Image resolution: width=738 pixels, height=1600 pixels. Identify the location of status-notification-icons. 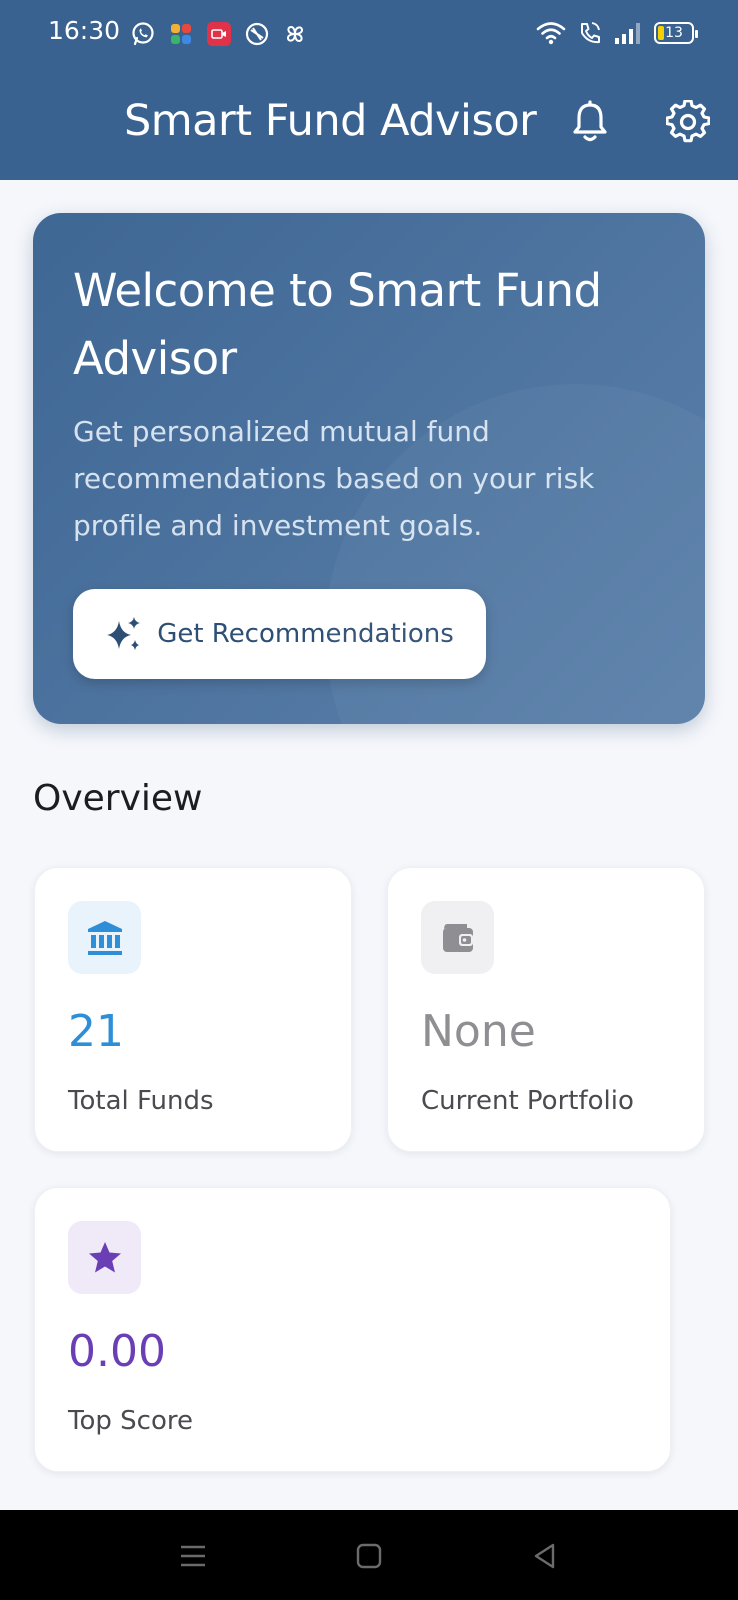
(219, 34).